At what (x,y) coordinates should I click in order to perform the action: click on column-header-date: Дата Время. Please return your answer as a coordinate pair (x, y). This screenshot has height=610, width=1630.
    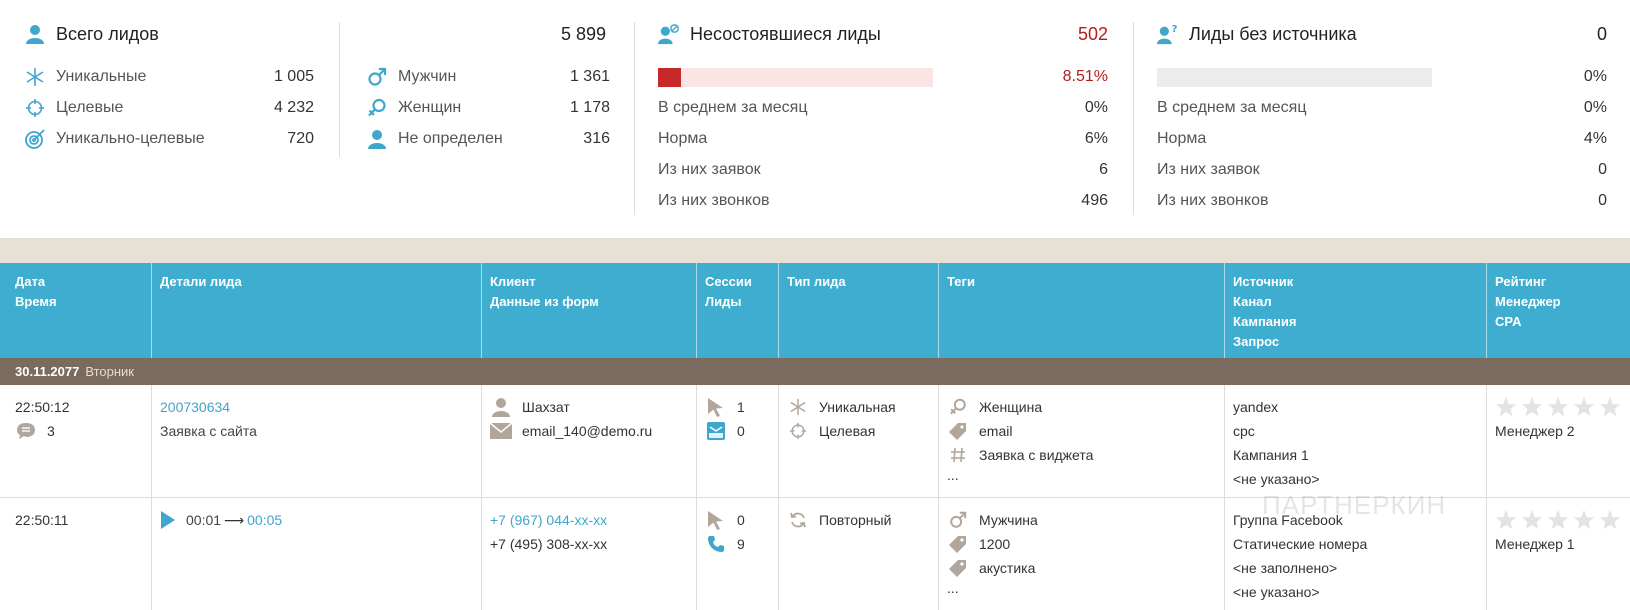
    Looking at the image, I should click on (75, 310).